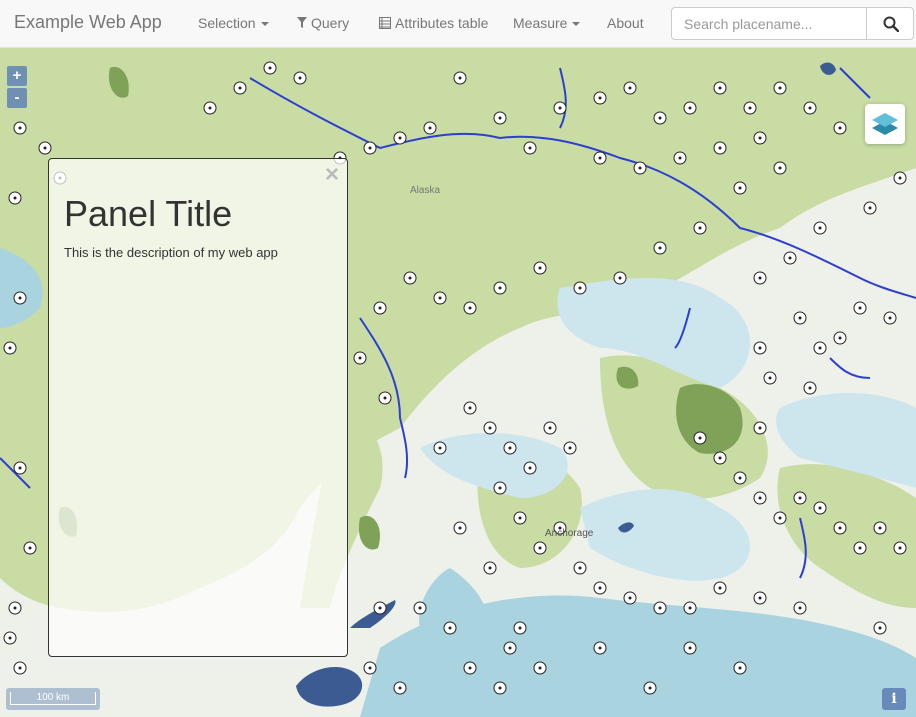  I want to click on zoom-out-button: -, so click(17, 98).